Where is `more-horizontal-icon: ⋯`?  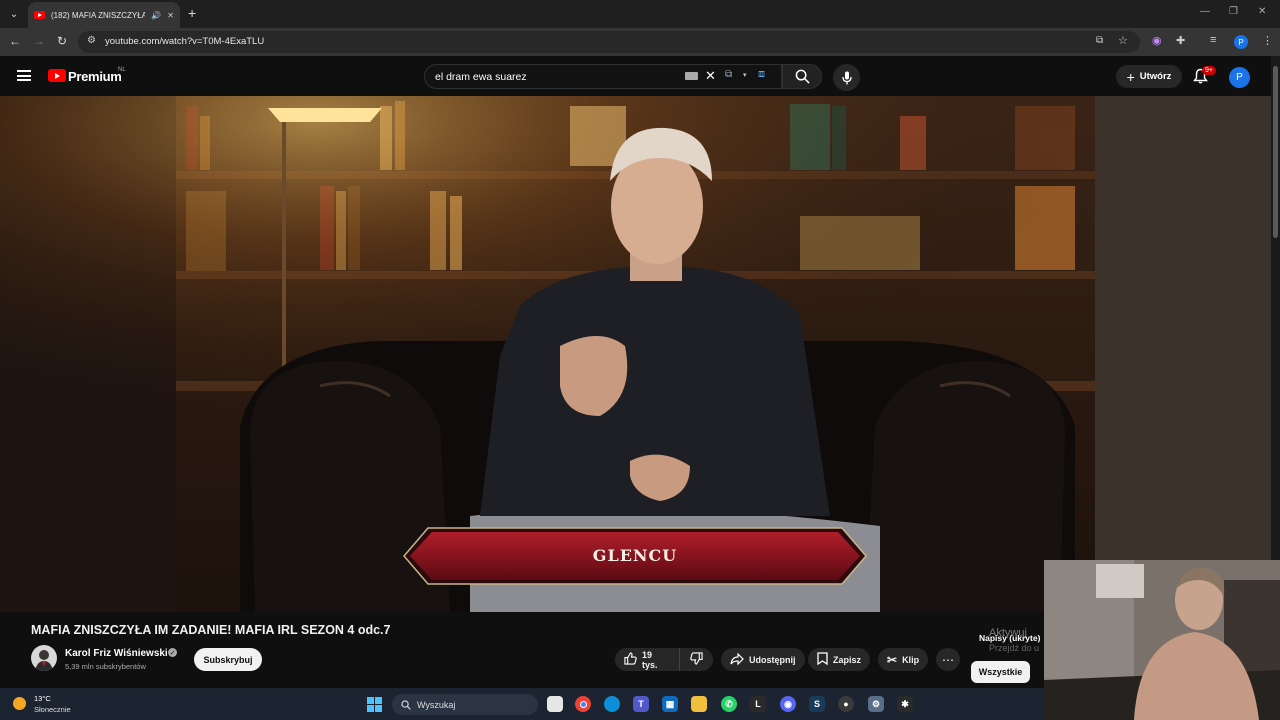
more-horizontal-icon: ⋯ is located at coordinates (948, 659).